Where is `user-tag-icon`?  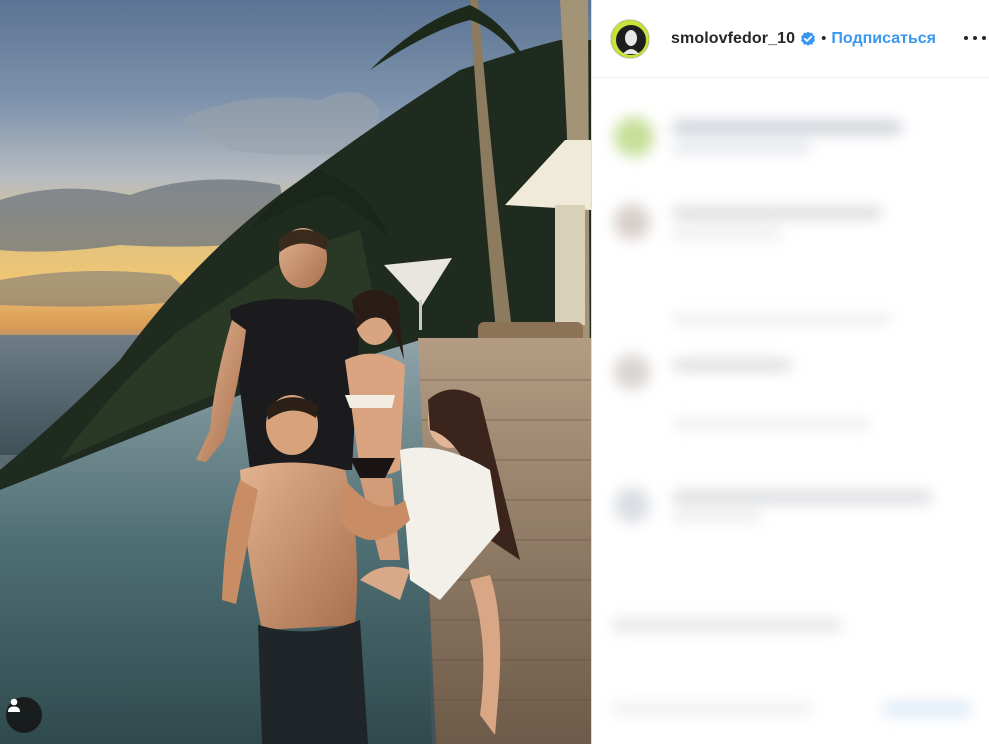
user-tag-icon is located at coordinates (24, 715).